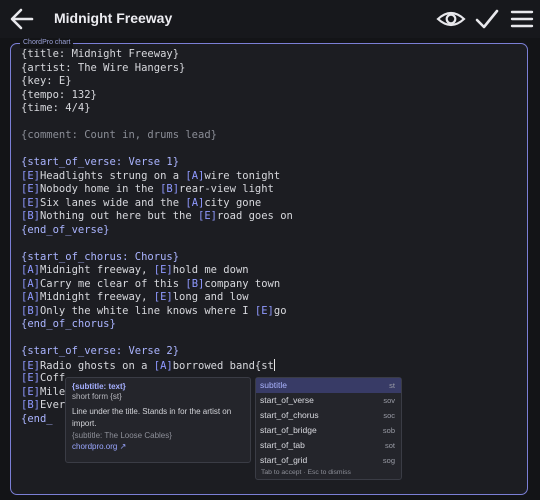  What do you see at coordinates (96, 297) in the screenshot?
I see `lyric-text: Midnight freeway,` at bounding box center [96, 297].